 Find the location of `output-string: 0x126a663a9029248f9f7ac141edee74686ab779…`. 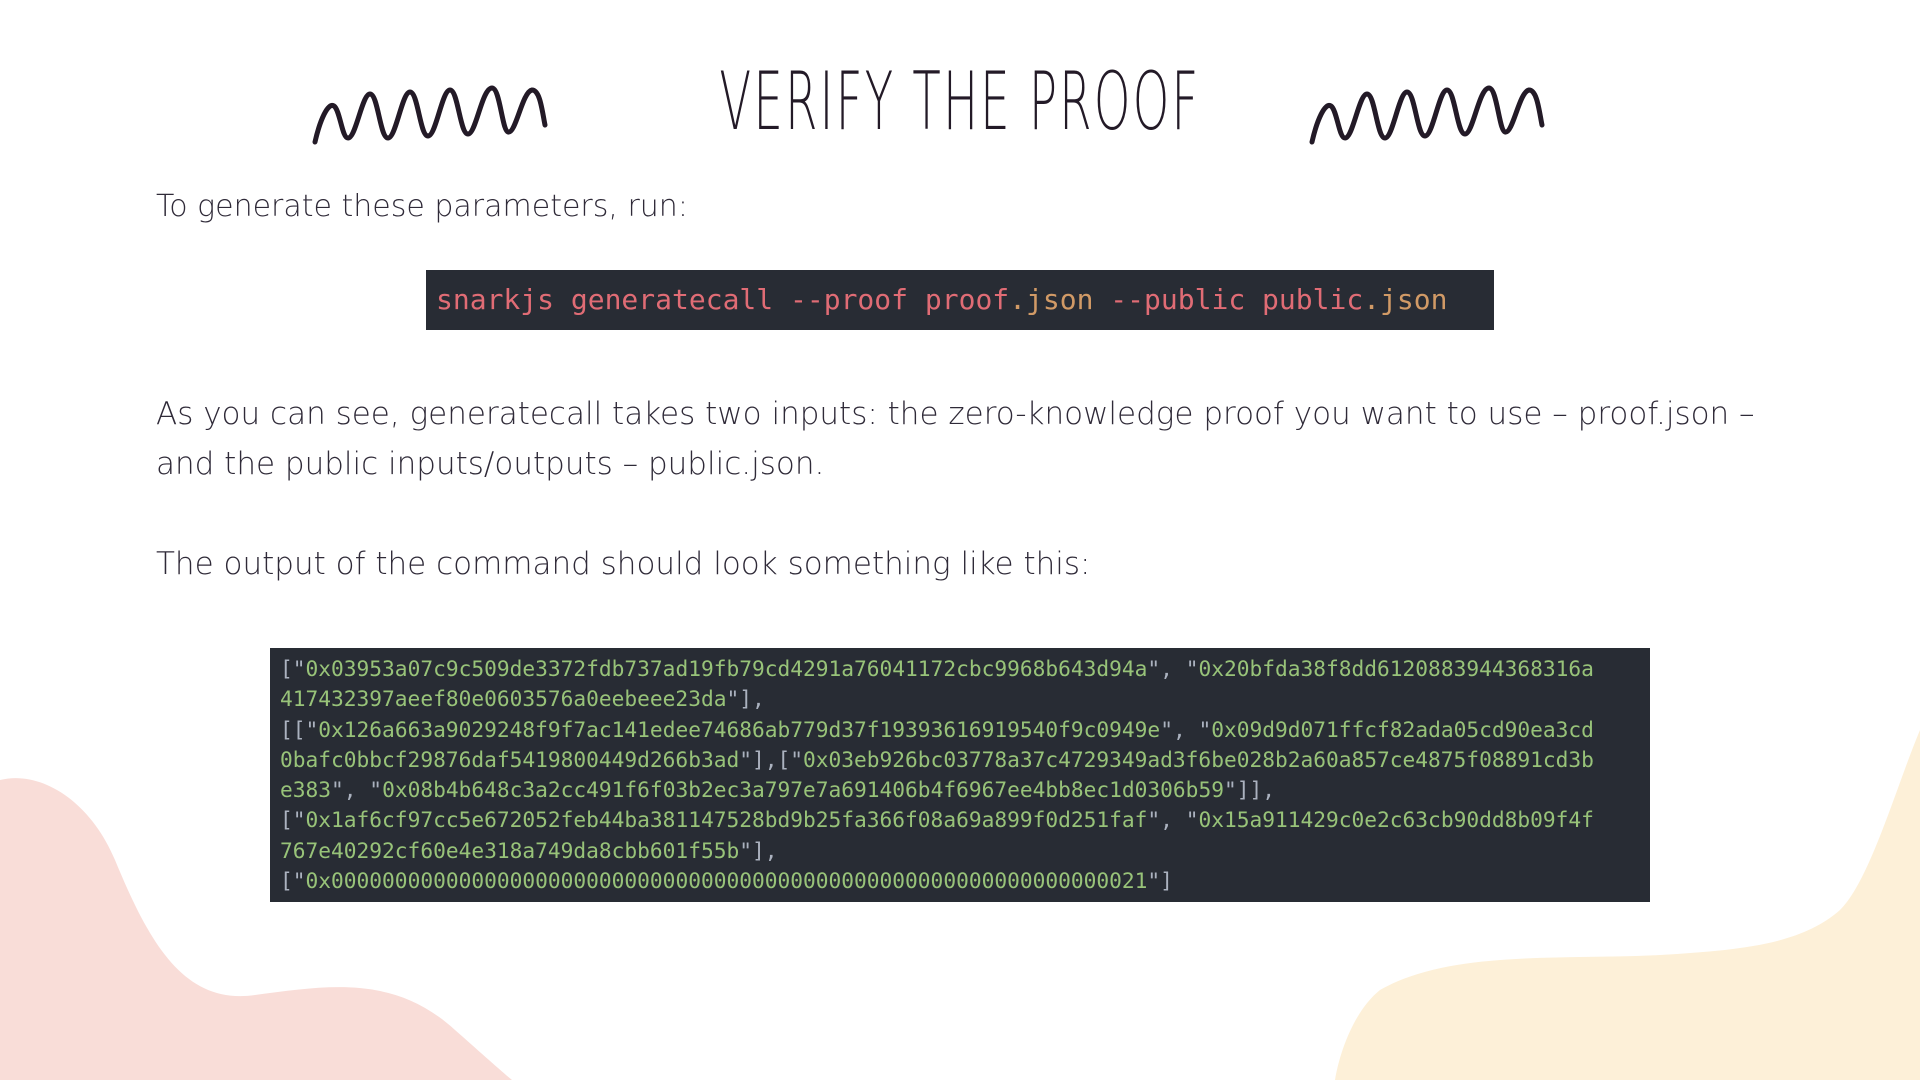

output-string: 0x126a663a9029248f9f7ac141edee74686ab779… is located at coordinates (739, 729).